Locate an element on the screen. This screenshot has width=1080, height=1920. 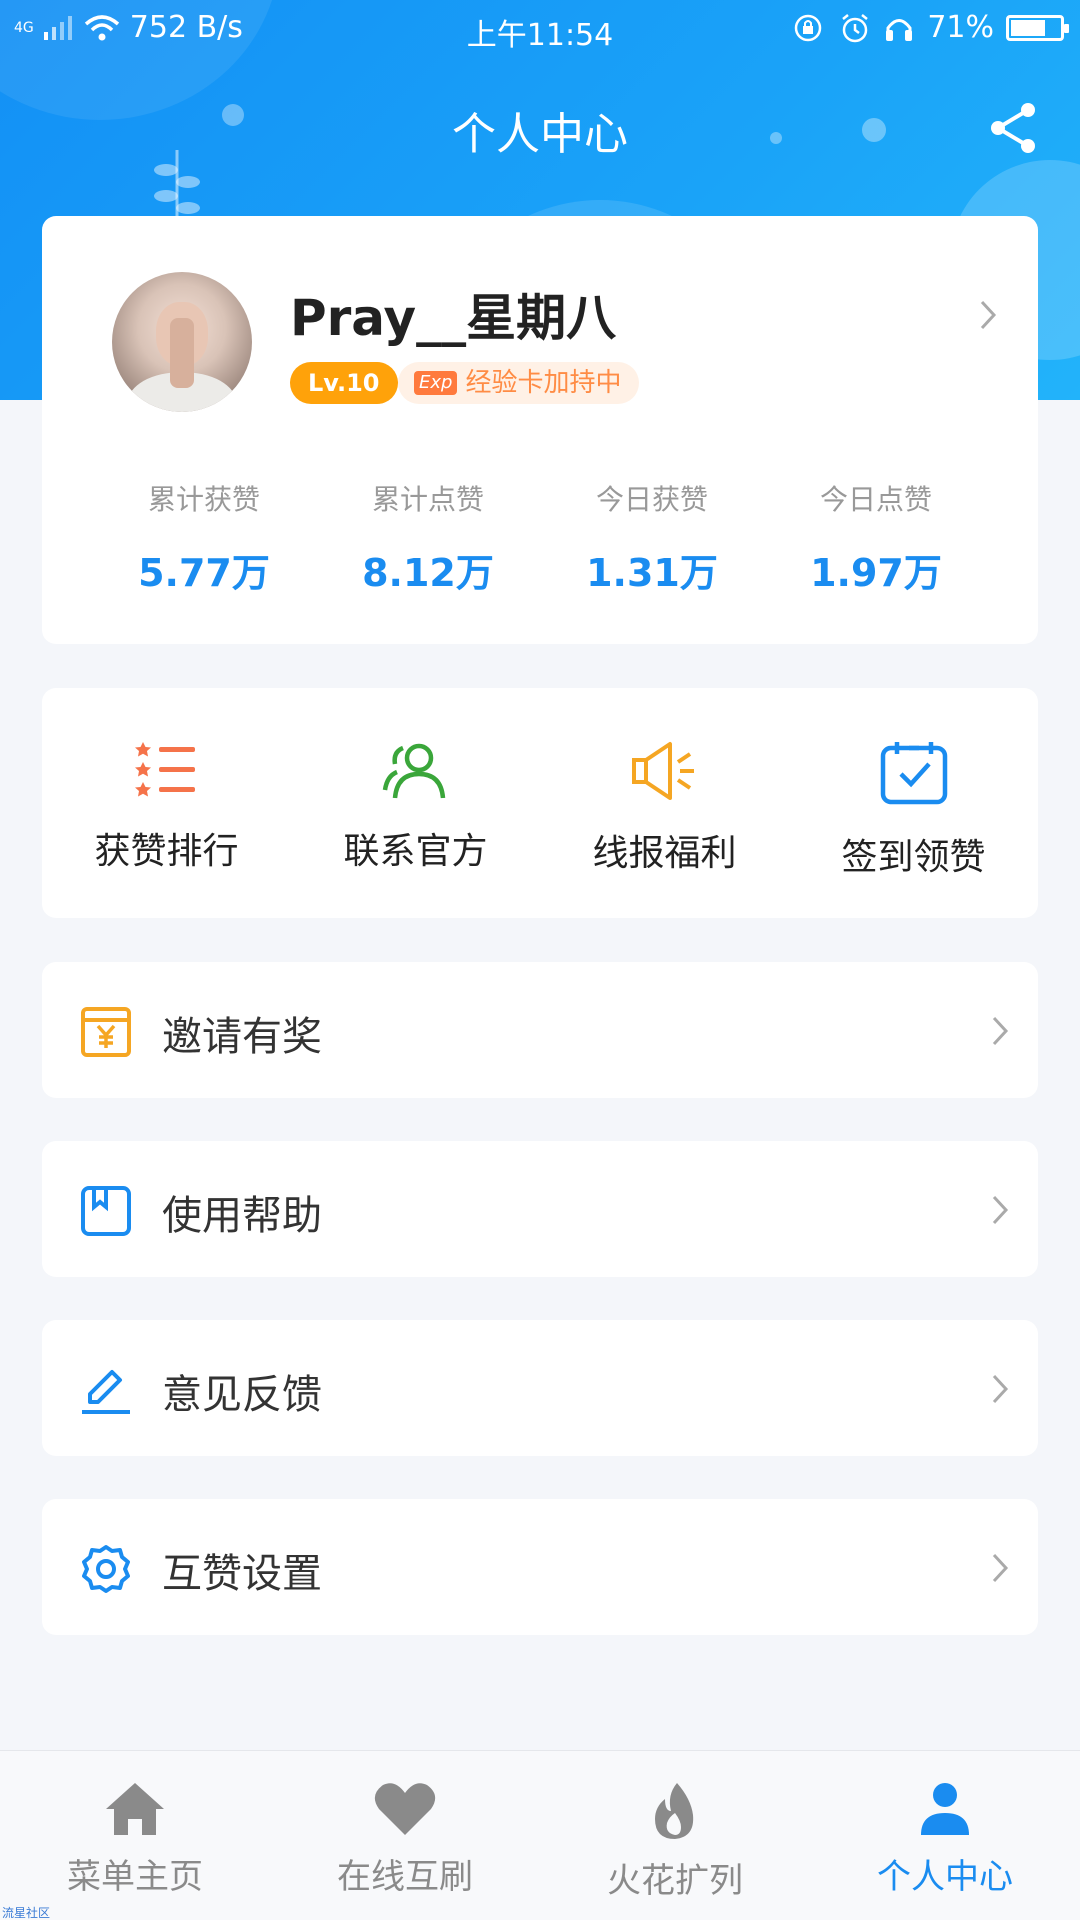
stat-label: 累计获赞 is located at coordinates (203, 499).